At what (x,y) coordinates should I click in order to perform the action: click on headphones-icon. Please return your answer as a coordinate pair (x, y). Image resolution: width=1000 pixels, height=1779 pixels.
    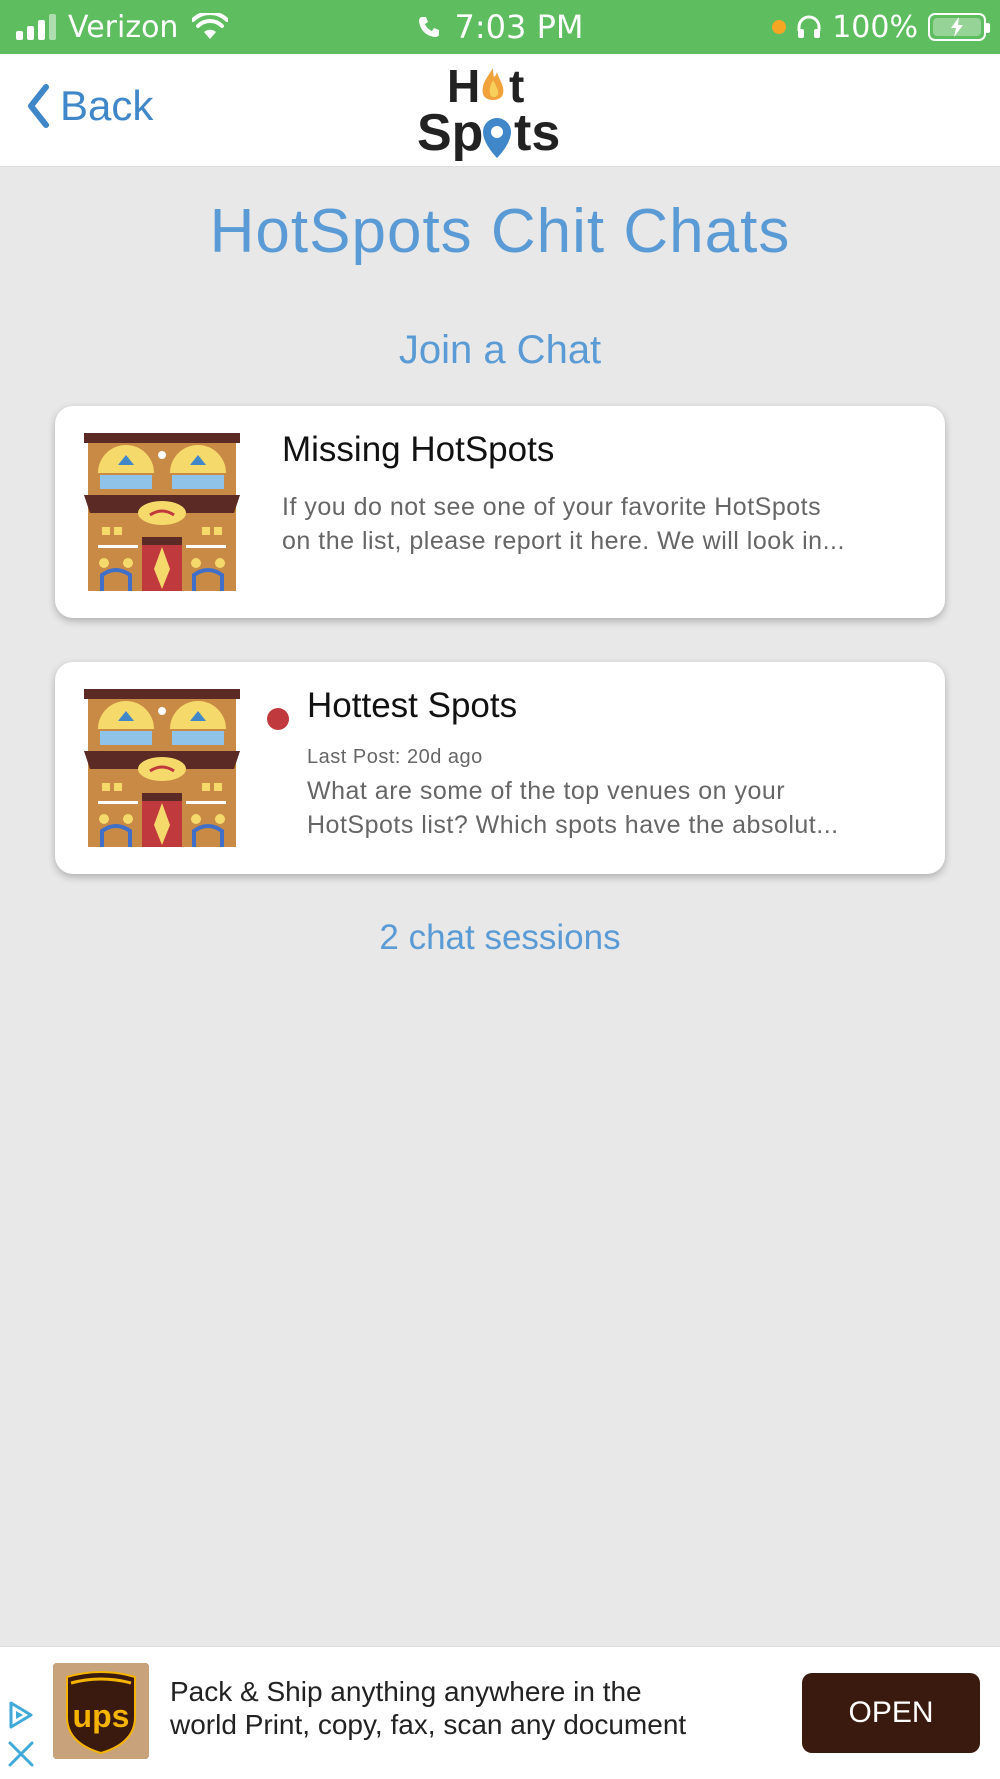
    Looking at the image, I should click on (809, 26).